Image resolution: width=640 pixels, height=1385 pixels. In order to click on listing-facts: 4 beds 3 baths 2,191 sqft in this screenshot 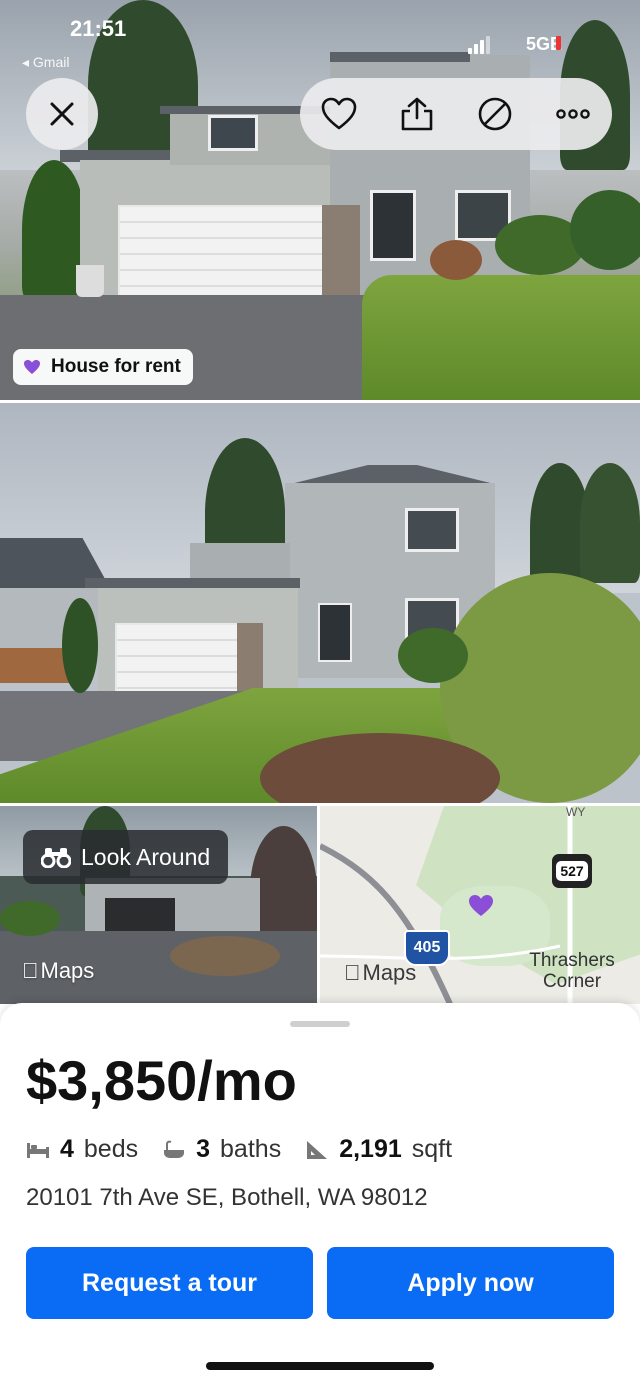, I will do `click(245, 1149)`.